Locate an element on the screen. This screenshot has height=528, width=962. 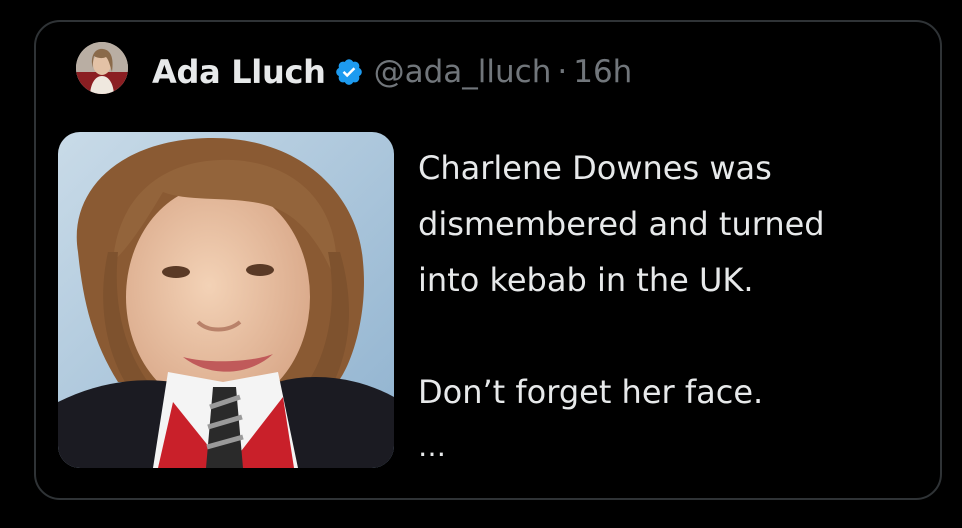
tweet-header: Ada Lluch @ada_lluch · 16h is located at coordinates (392, 72).